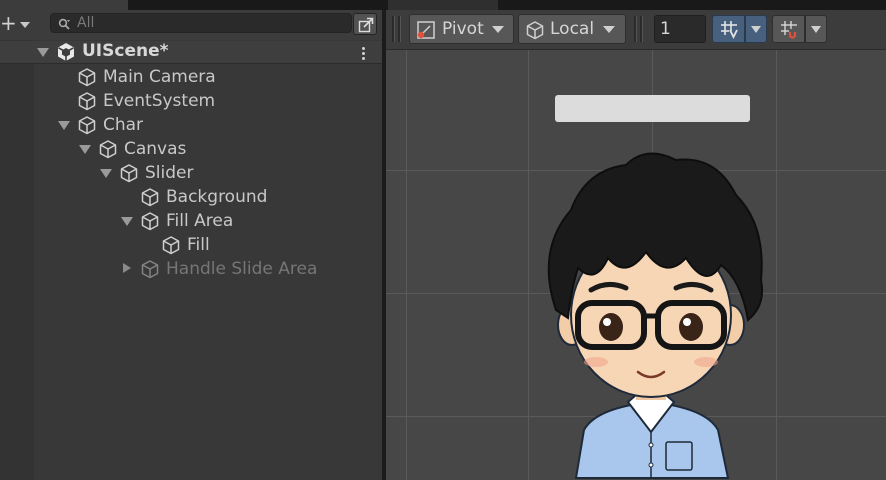  I want to click on hierarchy-item-char: Char, so click(191, 125).